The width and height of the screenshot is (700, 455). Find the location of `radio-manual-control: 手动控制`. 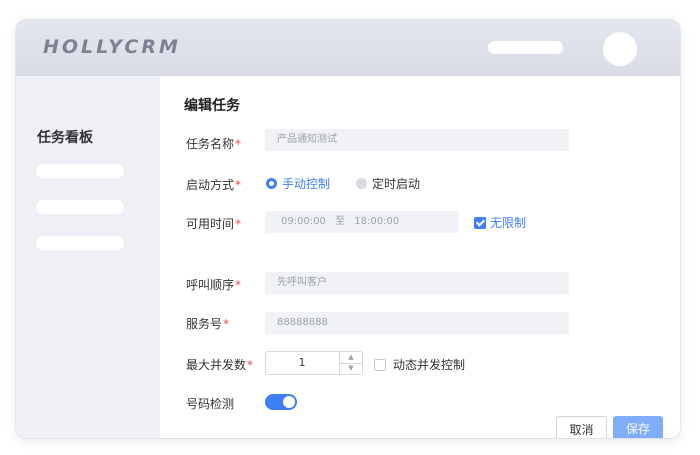

radio-manual-control: 手动控制 is located at coordinates (298, 183).